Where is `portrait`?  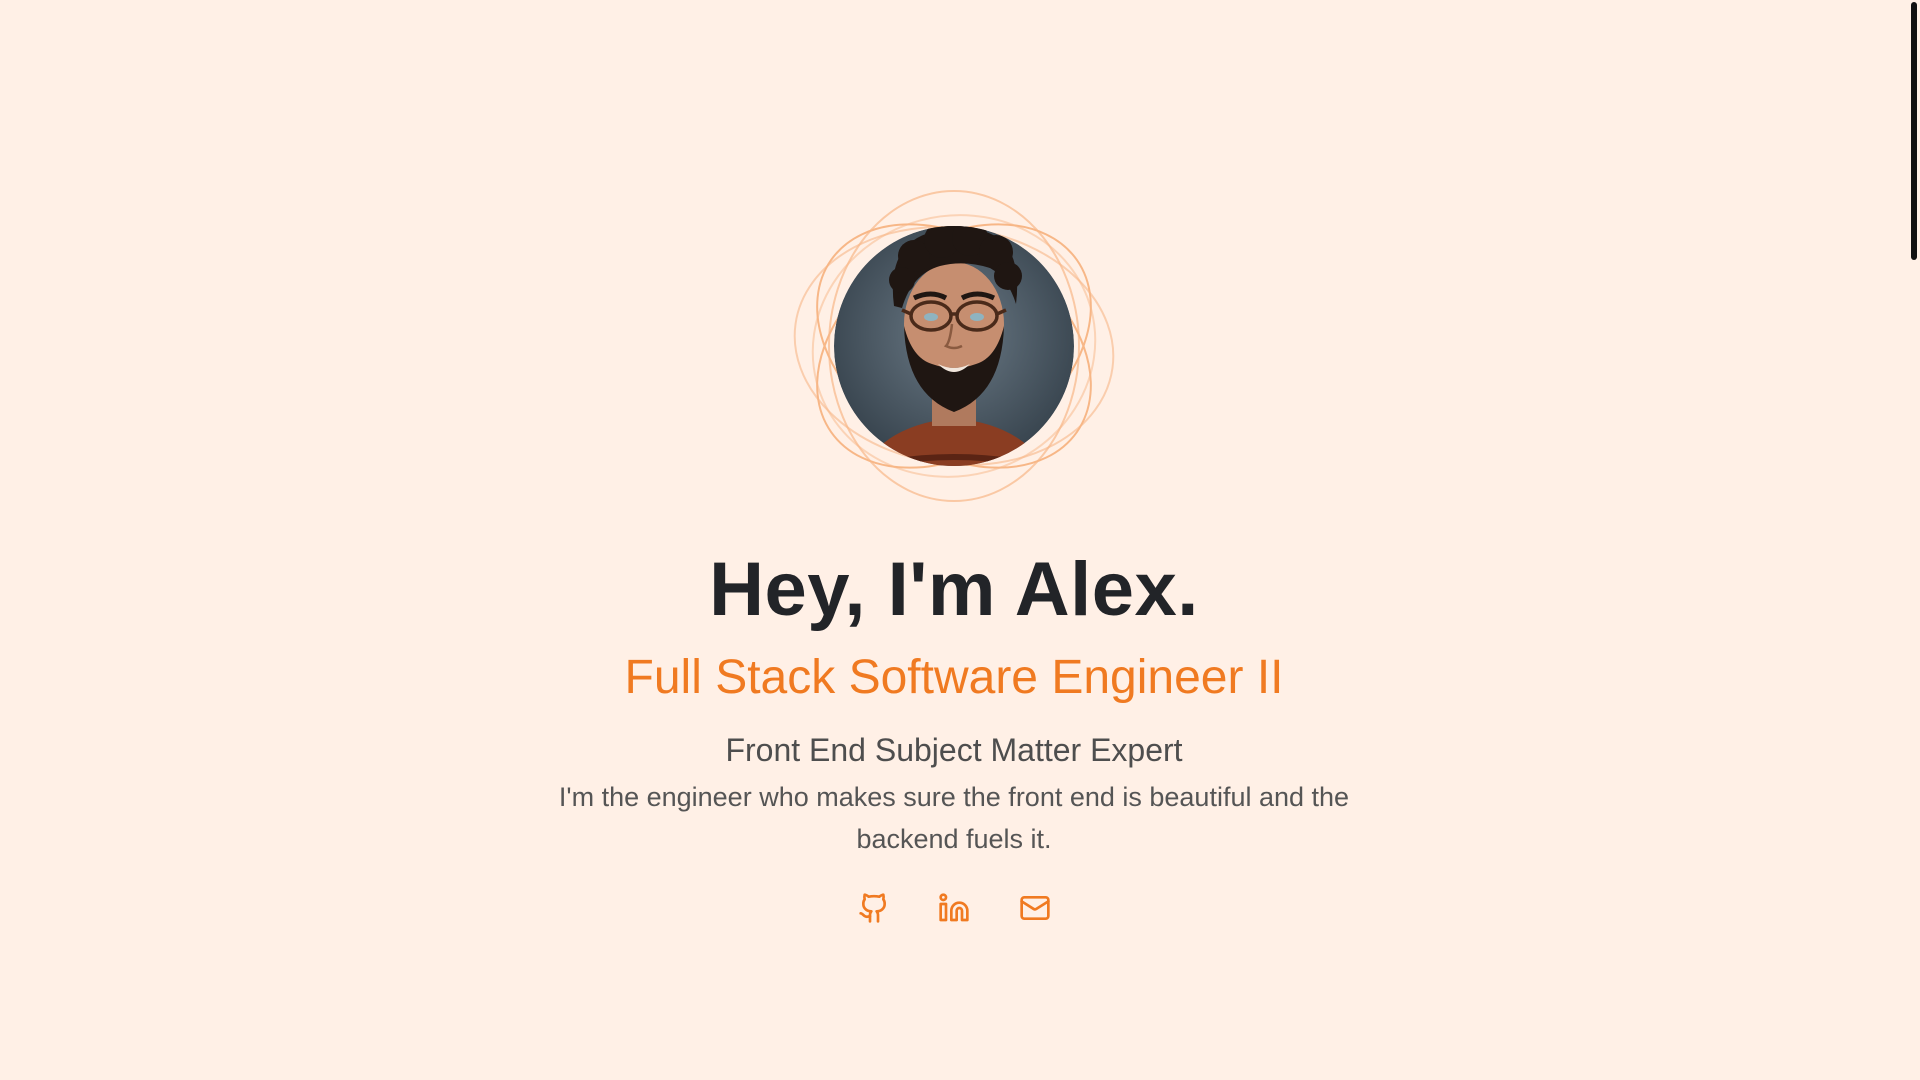 portrait is located at coordinates (954, 346).